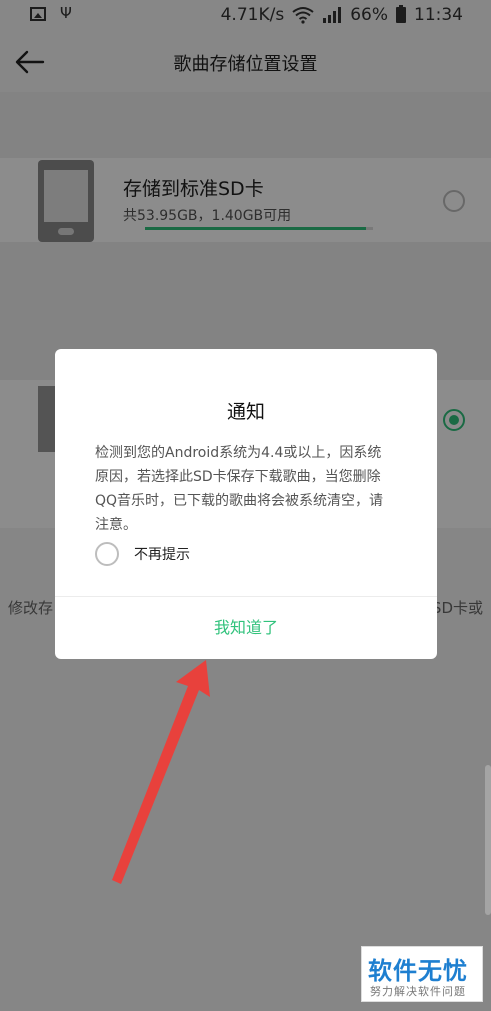 The width and height of the screenshot is (491, 1011). What do you see at coordinates (162, 555) in the screenshot?
I see `dont-remind-label: 不再提示` at bounding box center [162, 555].